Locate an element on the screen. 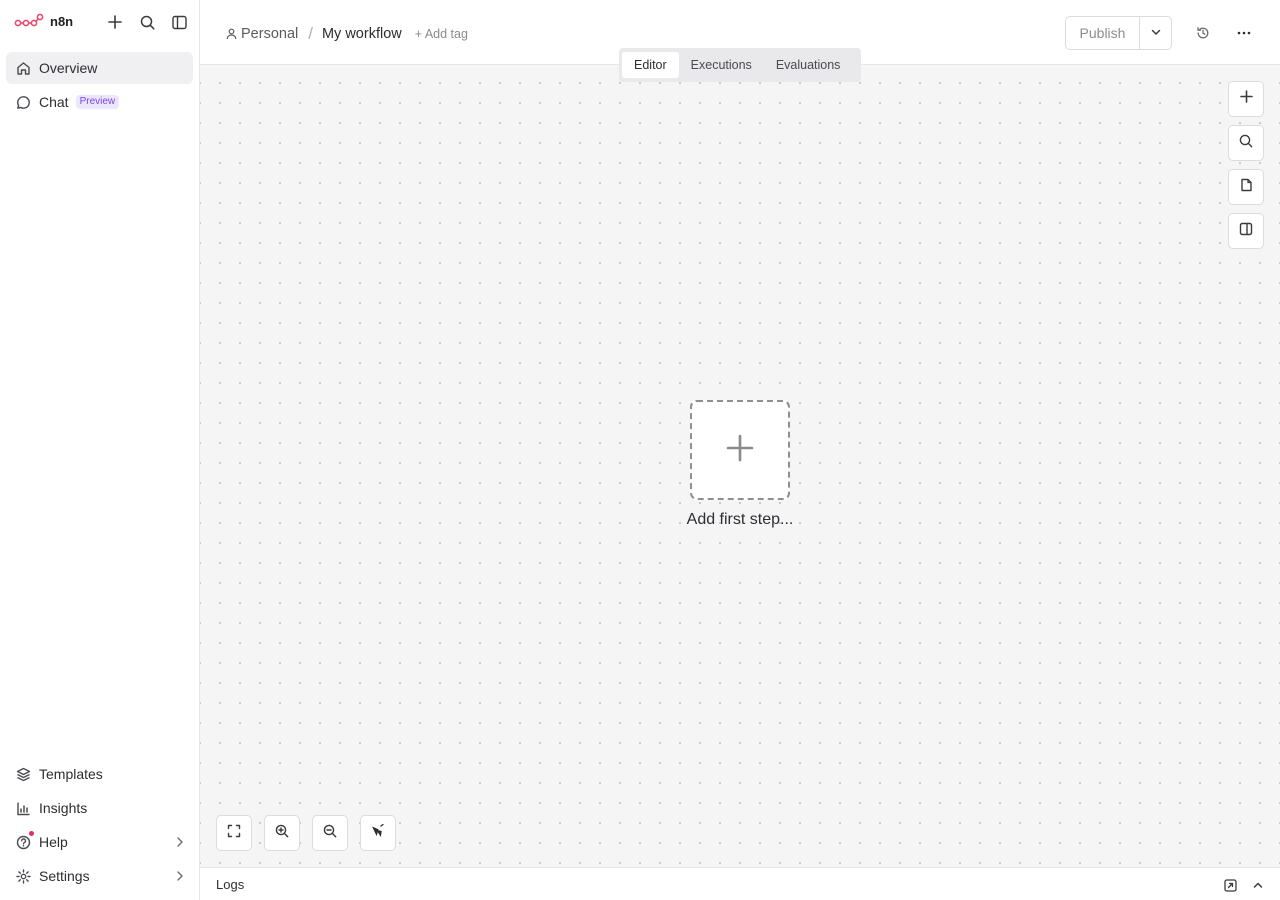 This screenshot has width=1280, height=900. canvas-right-toolbar is located at coordinates (1246, 169).